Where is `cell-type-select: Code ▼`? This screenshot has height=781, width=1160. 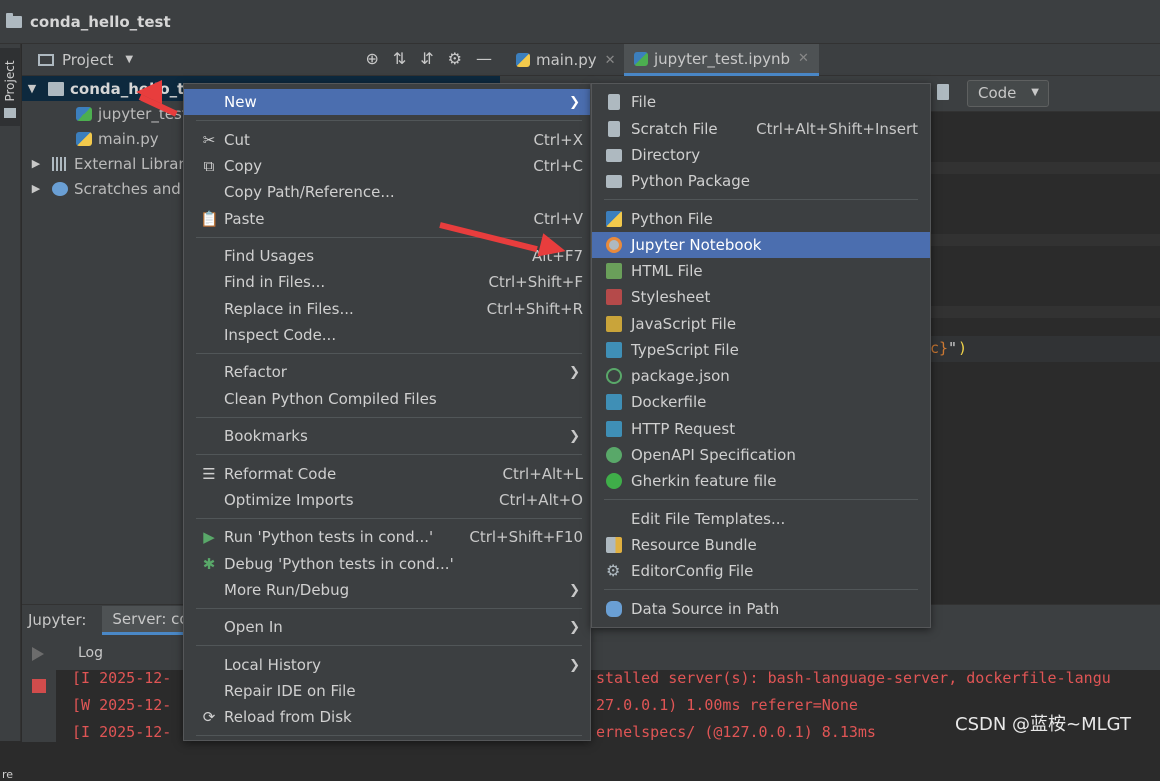 cell-type-select: Code ▼ is located at coordinates (1008, 93).